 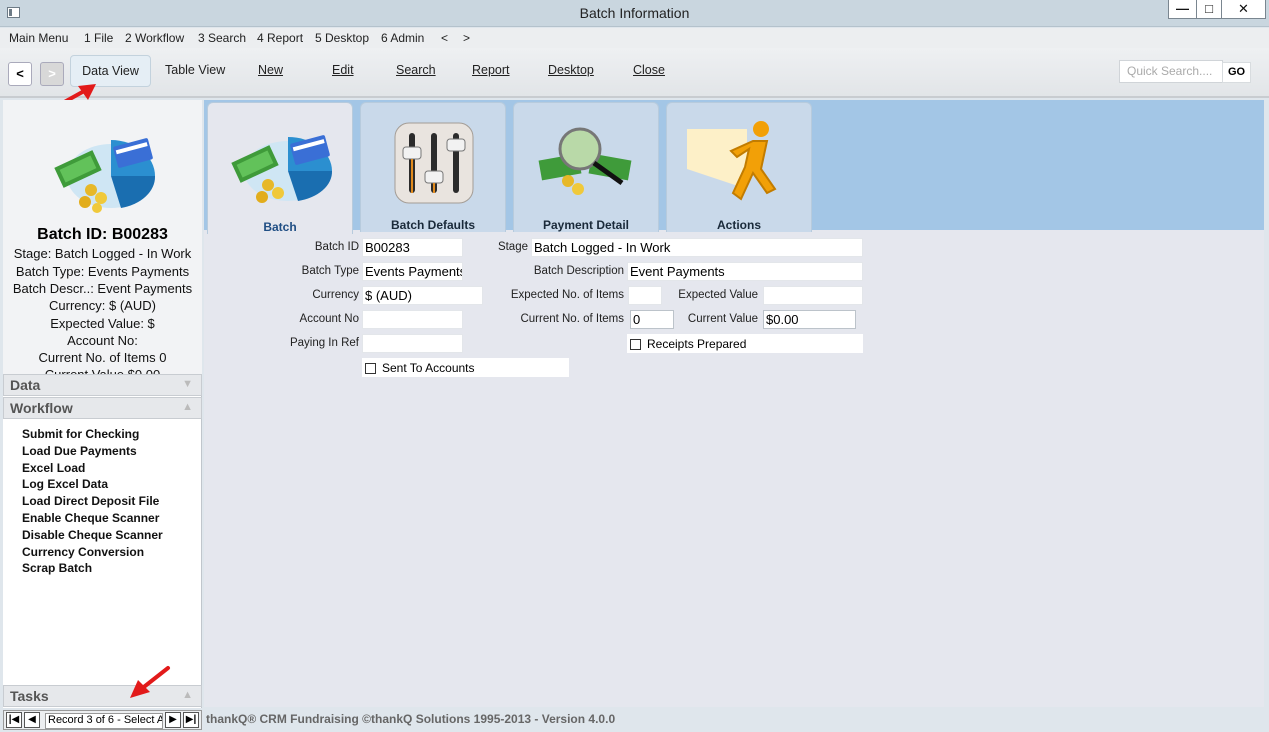 What do you see at coordinates (645, 295) in the screenshot?
I see `expected-items-field` at bounding box center [645, 295].